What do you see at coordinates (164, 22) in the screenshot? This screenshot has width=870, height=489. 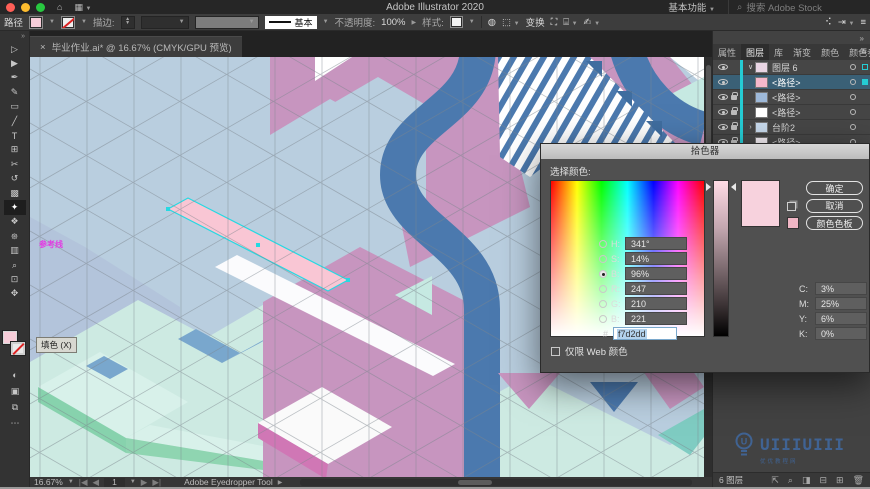 I see `stroke-weight-dropdown: ▼` at bounding box center [164, 22].